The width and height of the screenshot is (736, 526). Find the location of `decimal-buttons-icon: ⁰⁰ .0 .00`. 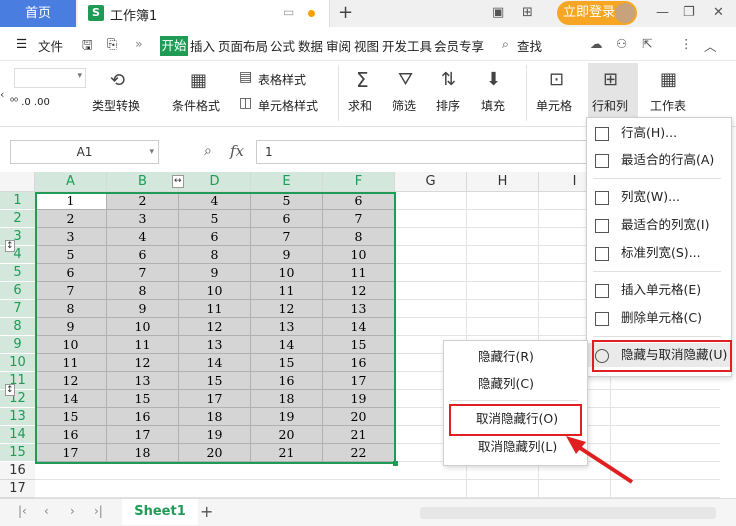

decimal-buttons-icon: ⁰⁰ .0 .00 is located at coordinates (30, 102).